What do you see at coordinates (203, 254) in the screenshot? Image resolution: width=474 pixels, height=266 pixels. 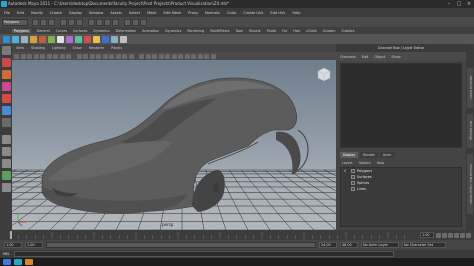 I see `command-input` at bounding box center [203, 254].